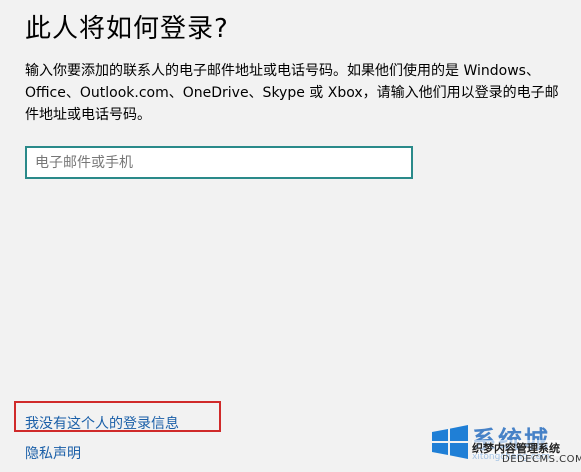 This screenshot has width=581, height=472. I want to click on watermark: 系统城 织梦内容管理系统 xitongcheng.com DEDECMS.COM, so click(504, 444).